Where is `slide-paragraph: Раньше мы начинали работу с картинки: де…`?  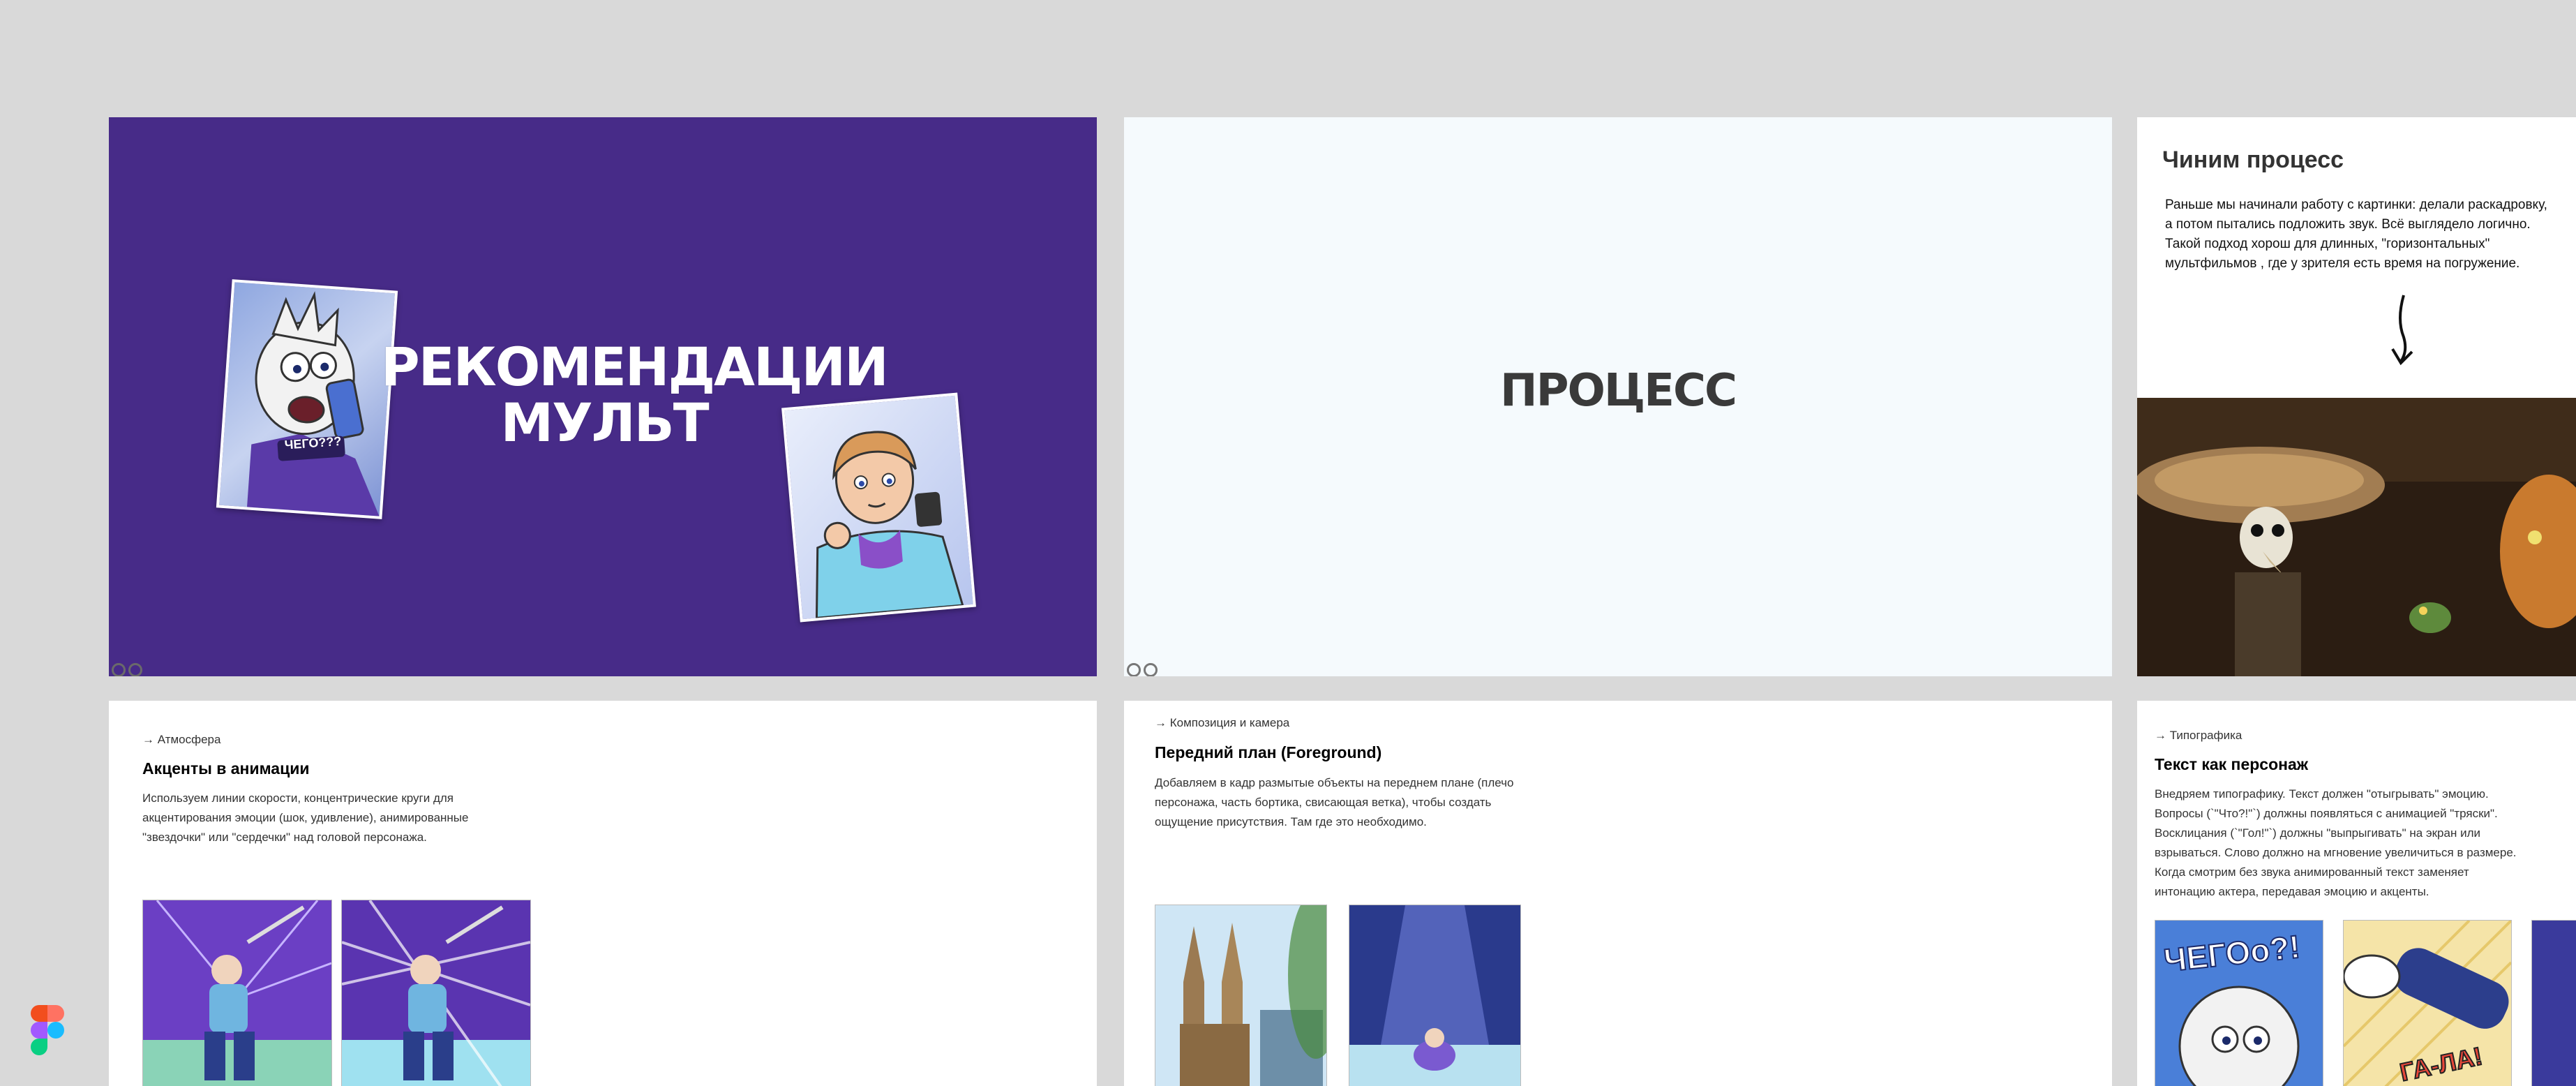
slide-paragraph: Раньше мы начинали работу с картинки: де… is located at coordinates (2356, 234).